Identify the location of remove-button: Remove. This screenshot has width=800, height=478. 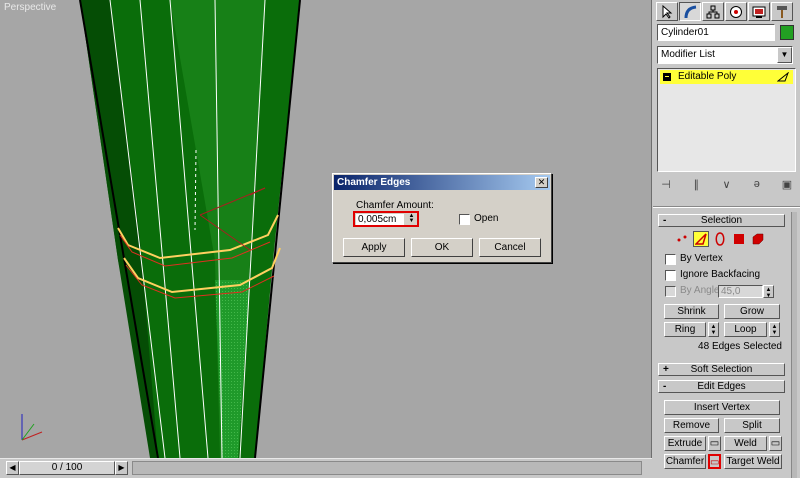
(691, 425).